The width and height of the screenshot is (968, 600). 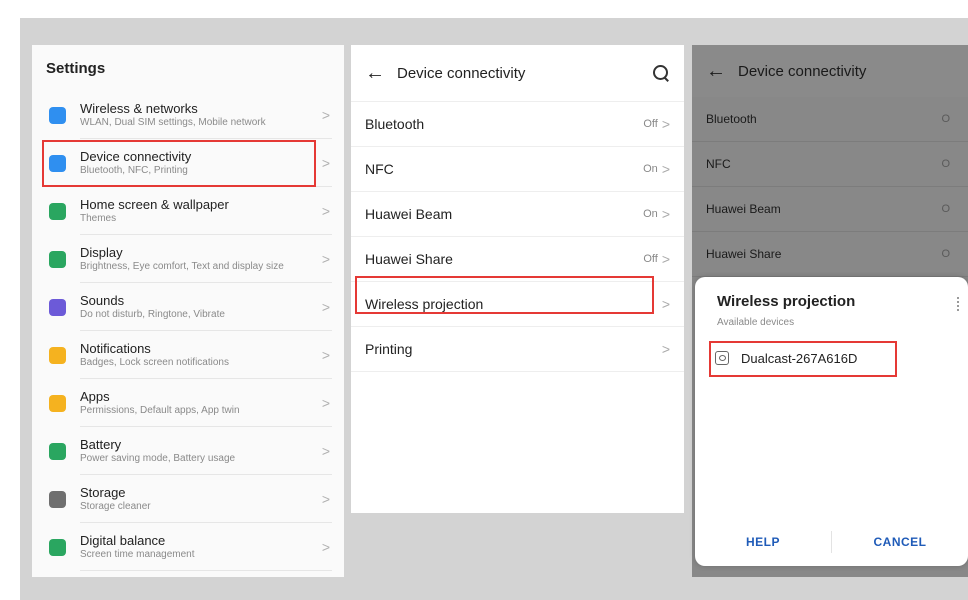 What do you see at coordinates (830, 164) in the screenshot?
I see `connectivity-item: NFC O` at bounding box center [830, 164].